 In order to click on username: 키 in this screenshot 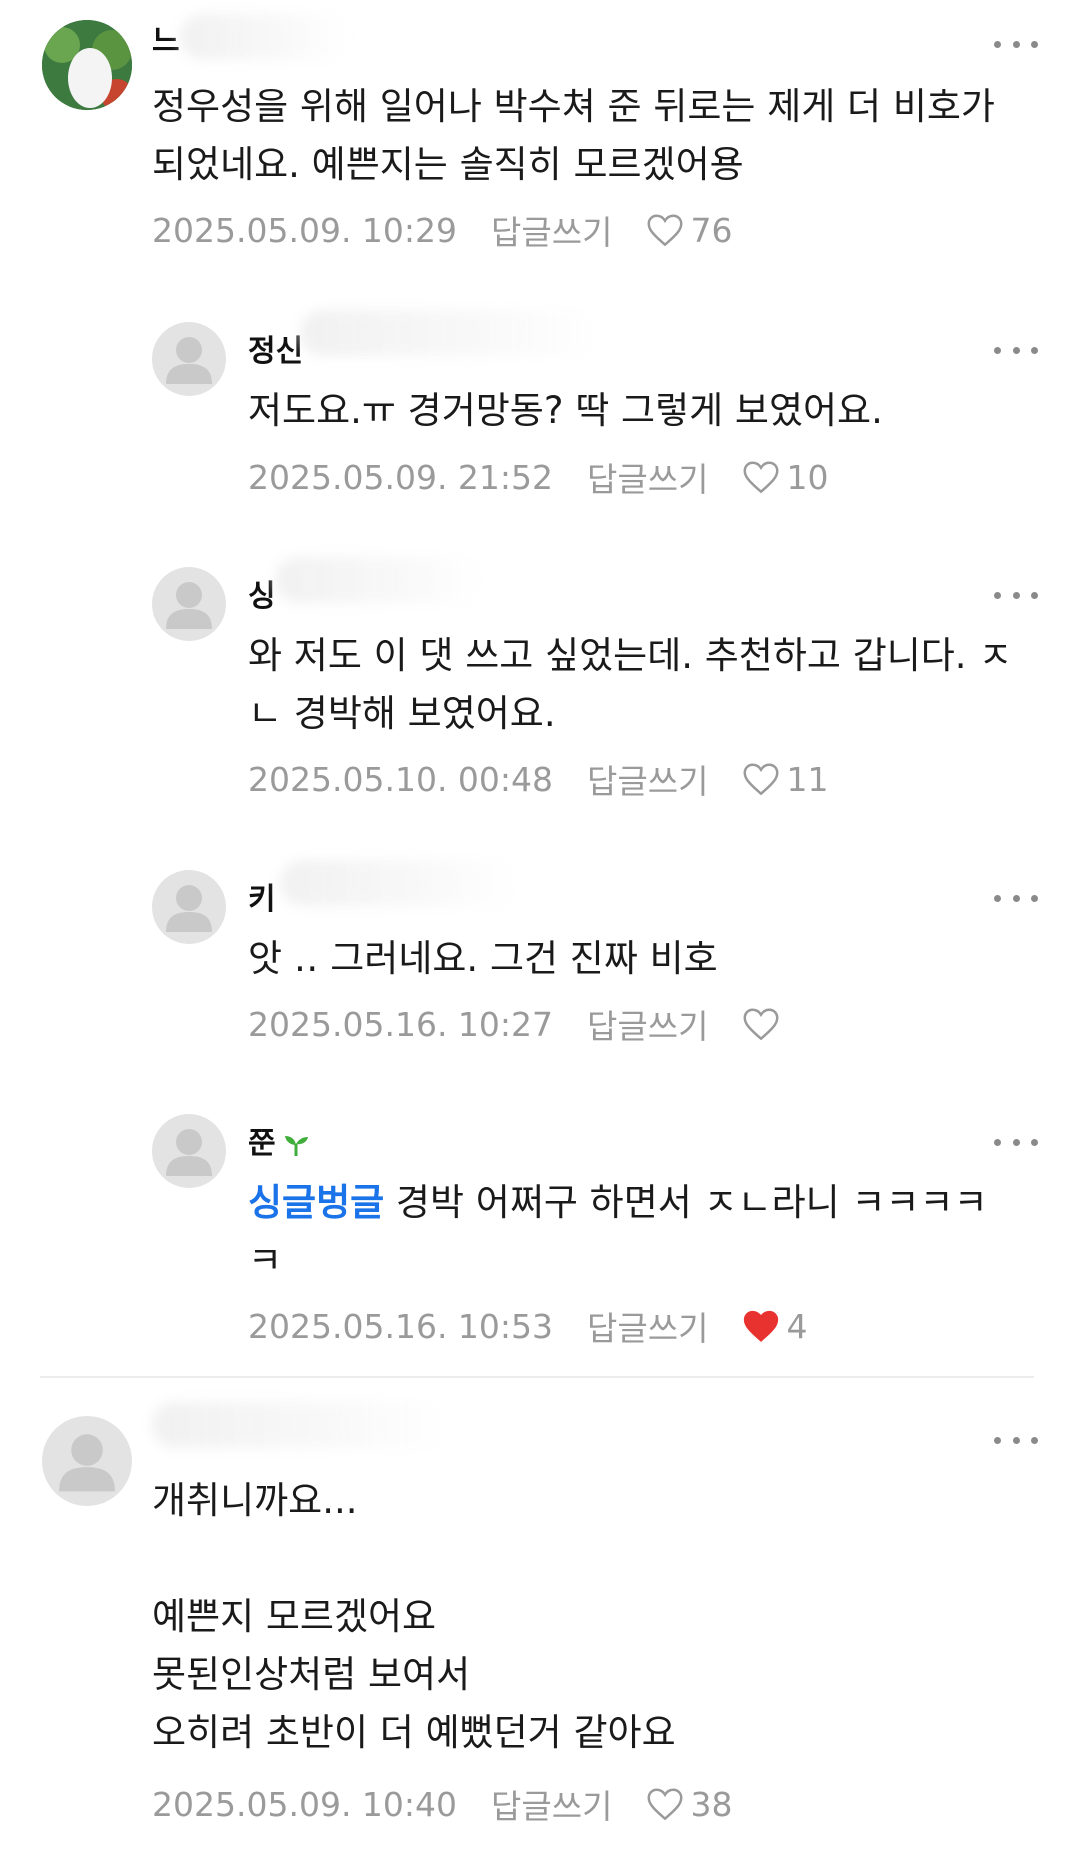, I will do `click(262, 896)`.